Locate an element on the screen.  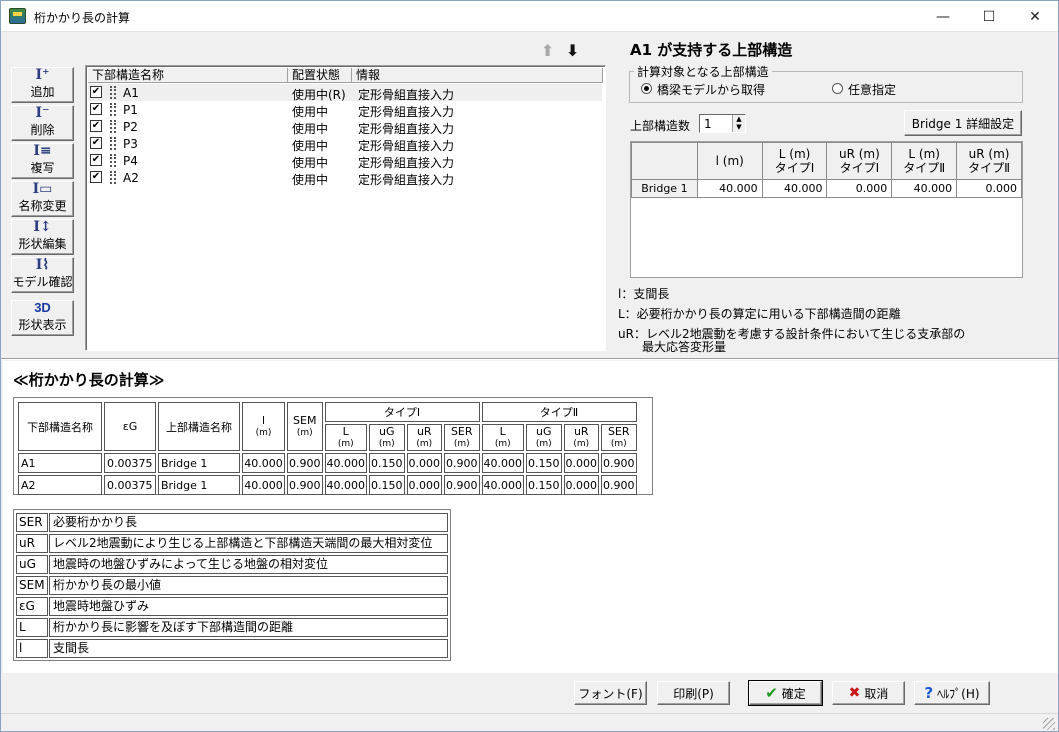
app-icon is located at coordinates (17, 16).